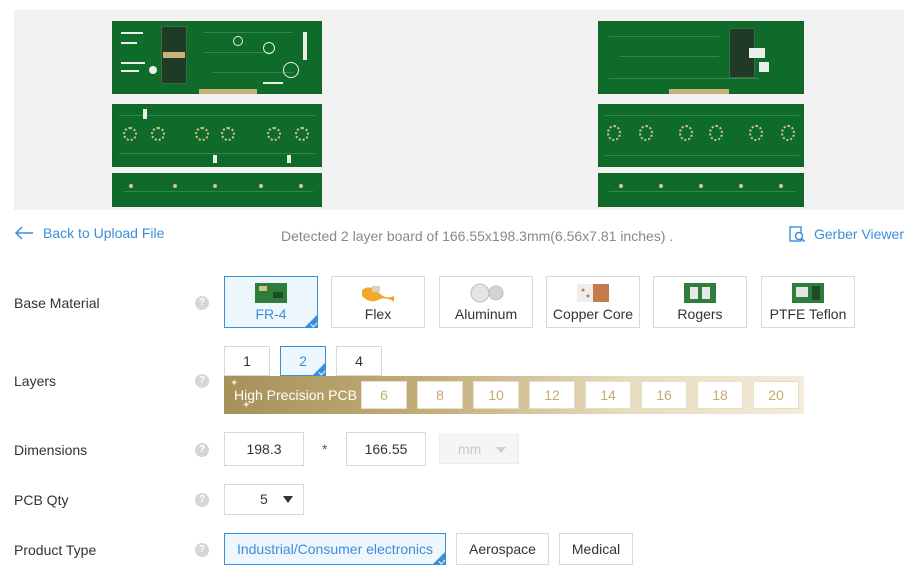 The height and width of the screenshot is (571, 921). Describe the element at coordinates (608, 395) in the screenshot. I see `layer-option-14: 14` at that location.